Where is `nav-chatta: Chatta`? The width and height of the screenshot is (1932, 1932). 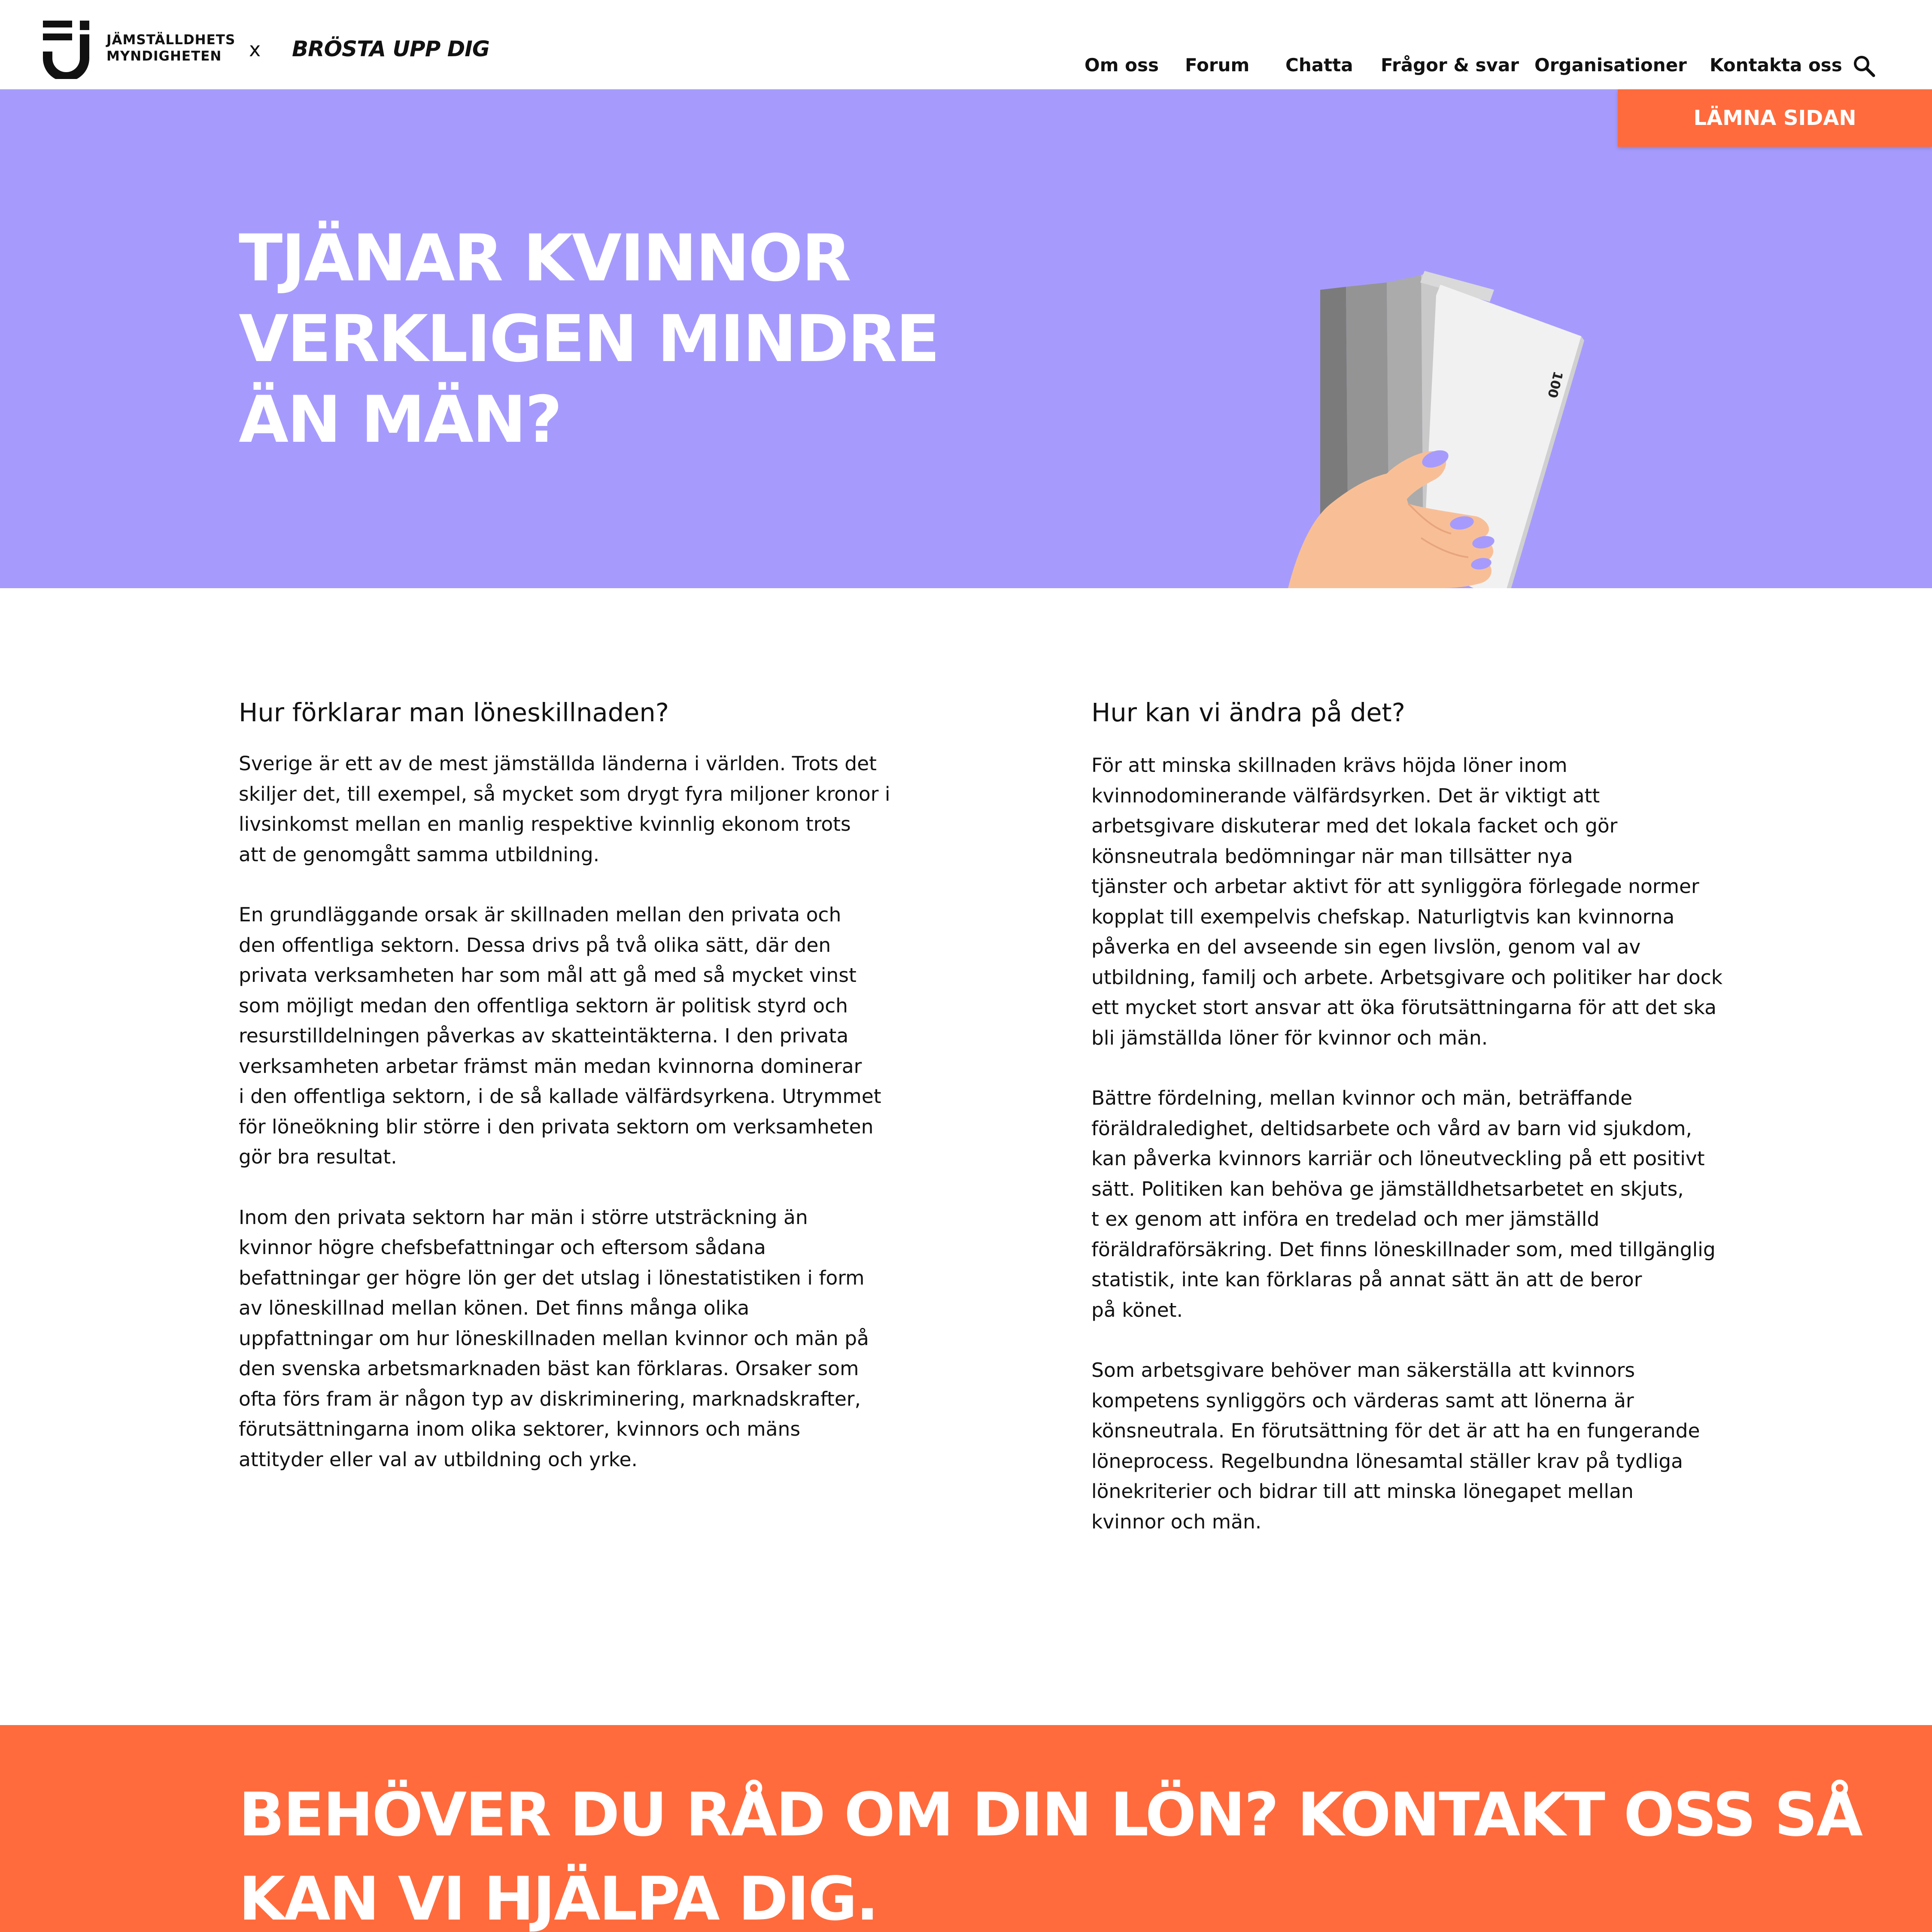 nav-chatta: Chatta is located at coordinates (1319, 65).